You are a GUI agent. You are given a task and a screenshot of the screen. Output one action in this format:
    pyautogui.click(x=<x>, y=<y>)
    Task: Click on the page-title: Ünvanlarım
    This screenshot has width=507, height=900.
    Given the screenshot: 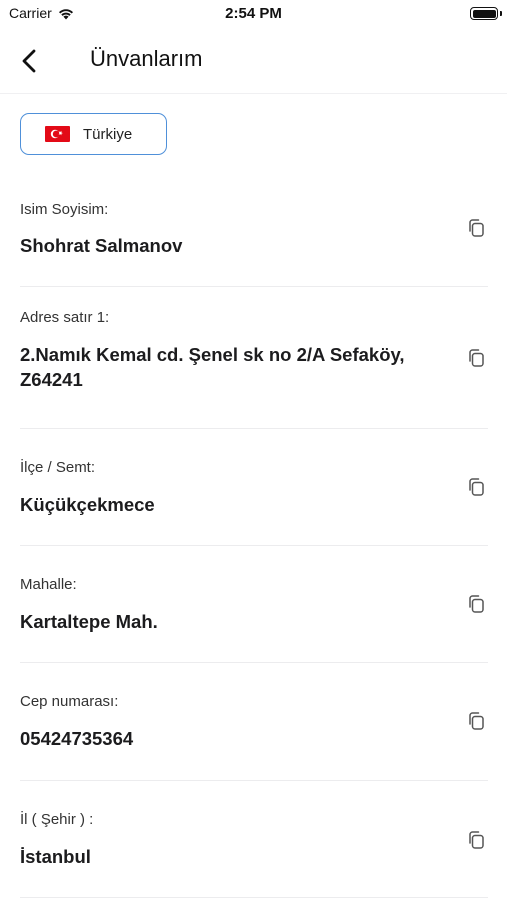 What is the action you would take?
    pyautogui.click(x=146, y=58)
    